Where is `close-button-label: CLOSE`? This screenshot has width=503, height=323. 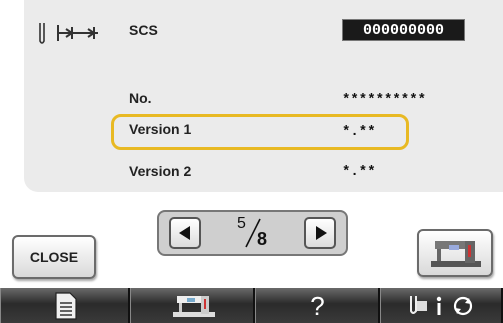 close-button-label: CLOSE is located at coordinates (54, 257).